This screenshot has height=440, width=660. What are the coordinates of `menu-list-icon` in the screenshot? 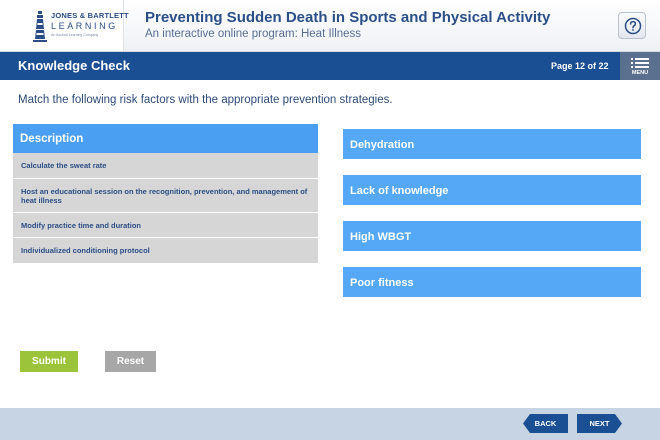 It's located at (640, 63).